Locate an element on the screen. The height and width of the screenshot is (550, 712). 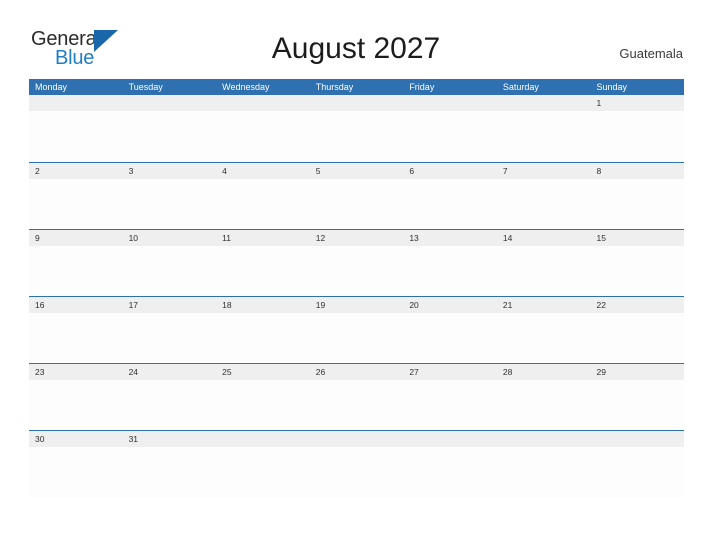
week-row: 30 31 is located at coordinates (356, 464).